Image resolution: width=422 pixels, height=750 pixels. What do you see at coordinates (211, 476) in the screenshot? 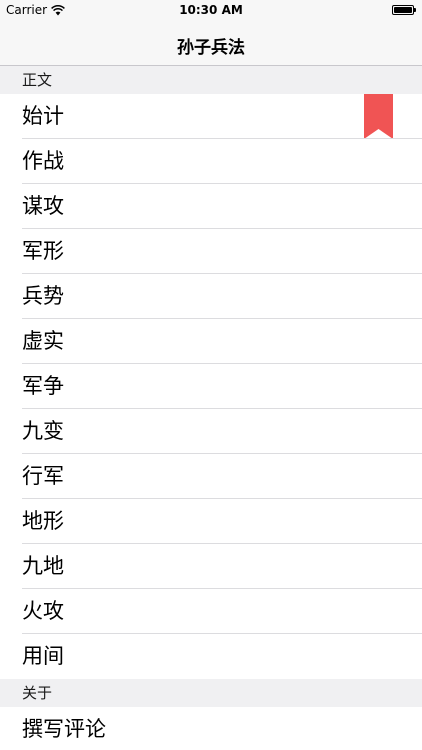
I see `list-item-chapter: 行军` at bounding box center [211, 476].